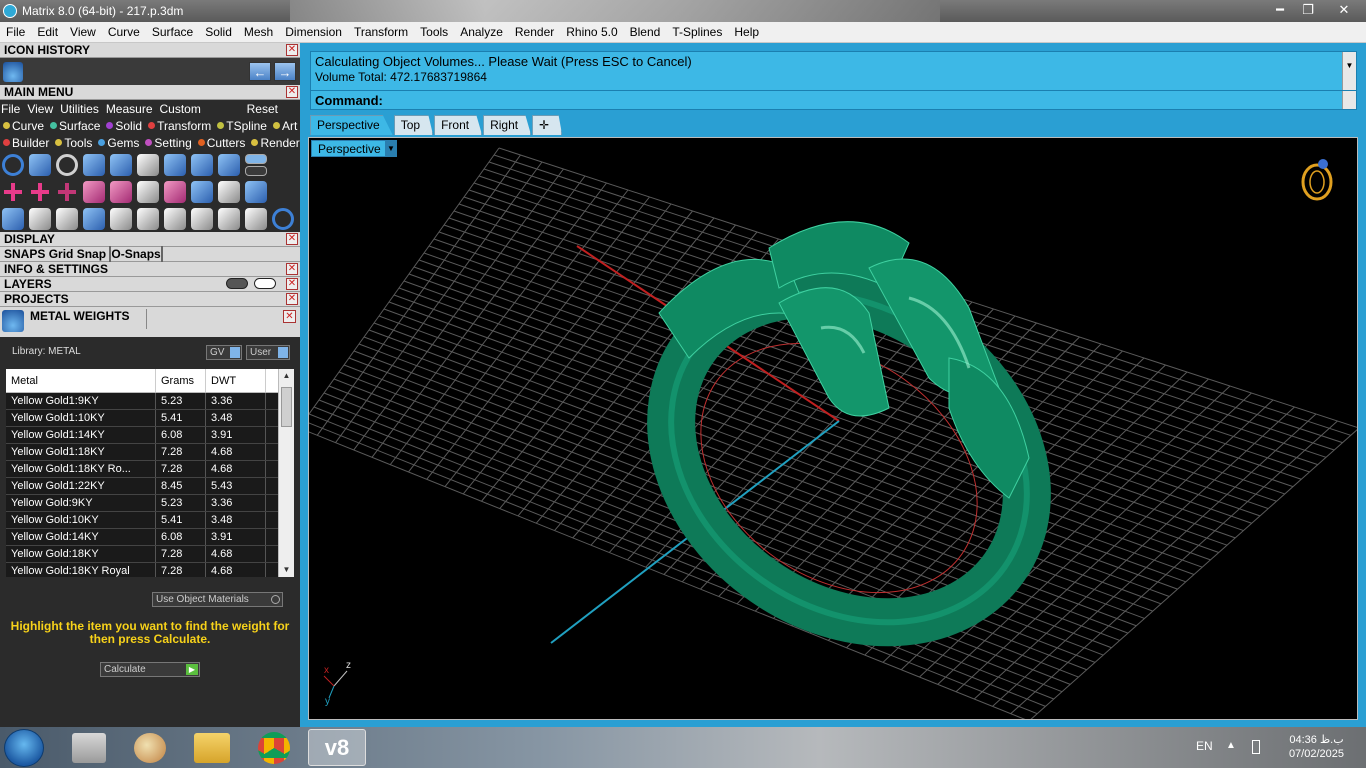  I want to click on fillet-icon, so click(121, 191).